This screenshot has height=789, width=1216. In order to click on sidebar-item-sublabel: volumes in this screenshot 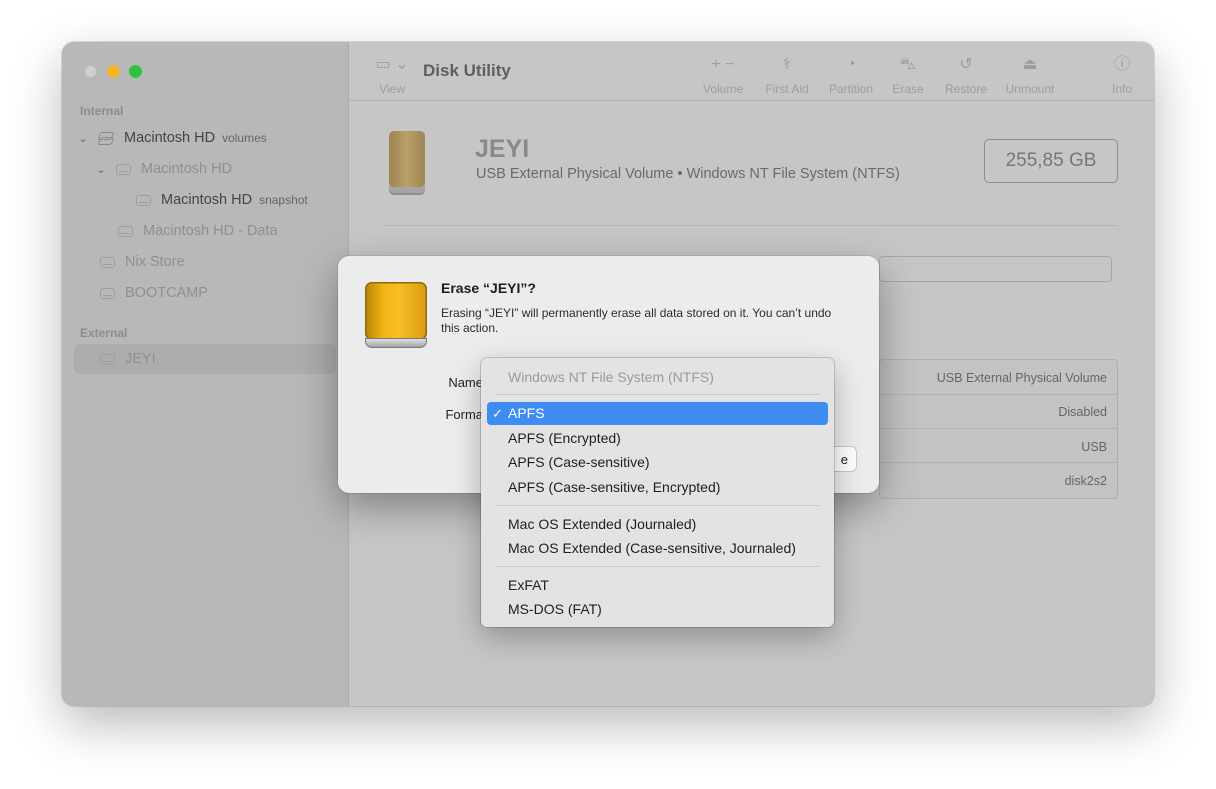, I will do `click(244, 138)`.